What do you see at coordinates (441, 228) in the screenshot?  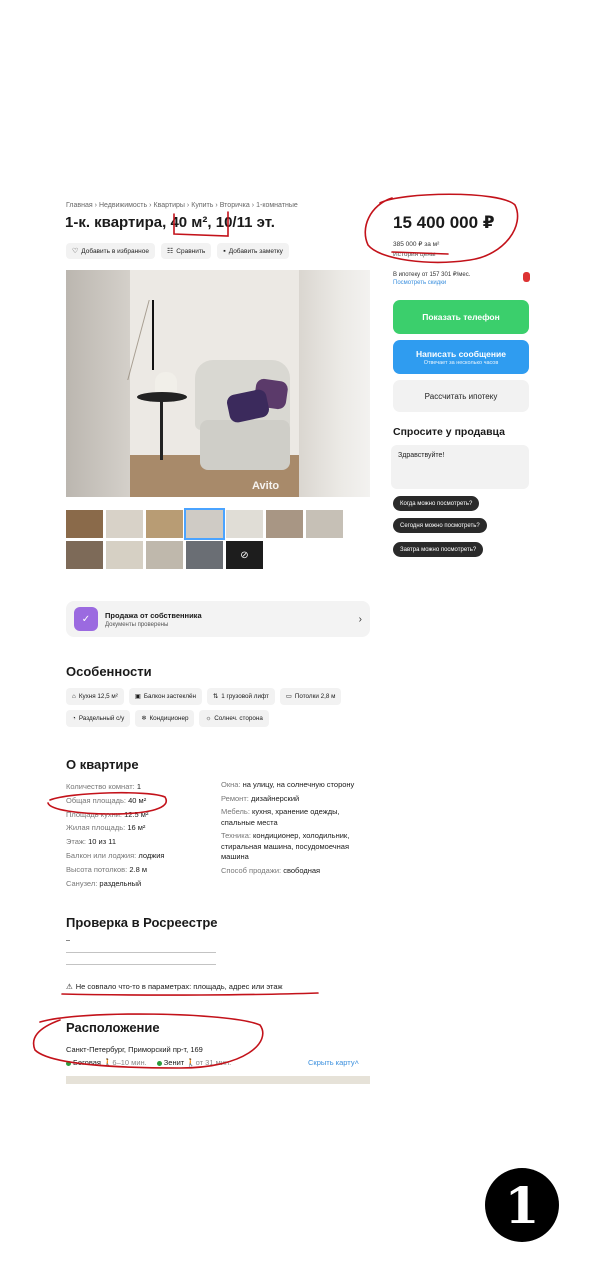 I see `annotation-price-ellipse` at bounding box center [441, 228].